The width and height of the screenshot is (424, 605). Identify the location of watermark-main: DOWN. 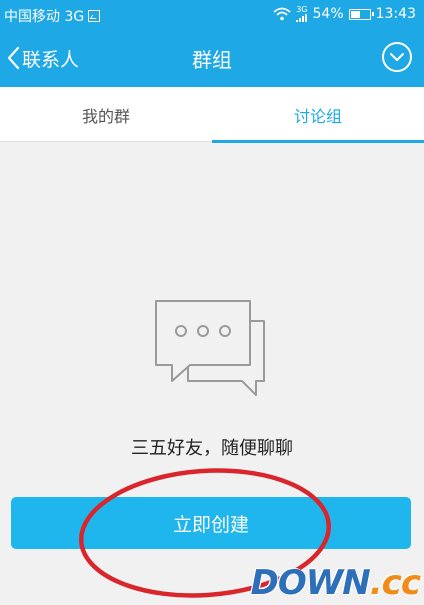
(310, 583).